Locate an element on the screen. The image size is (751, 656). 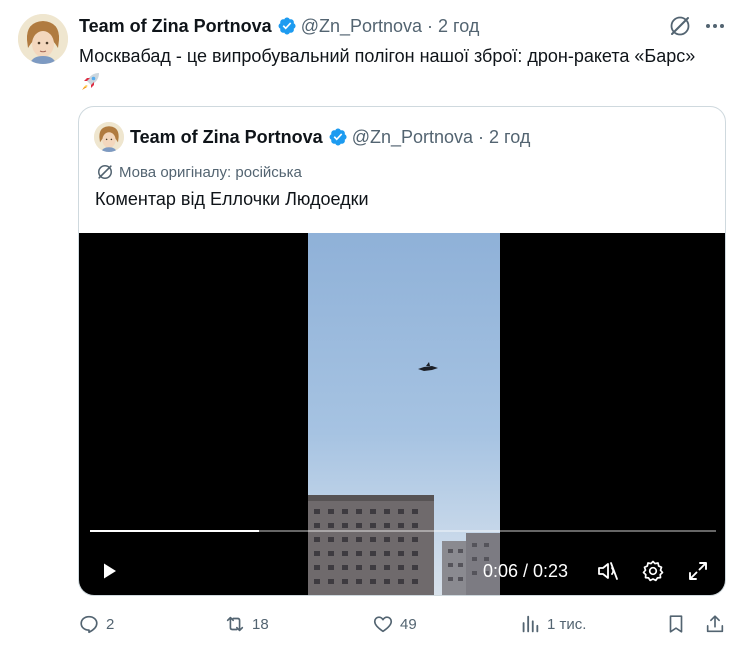
quoted-tweet-text: Коментар від Еллочки Людоедки is located at coordinates (232, 199).